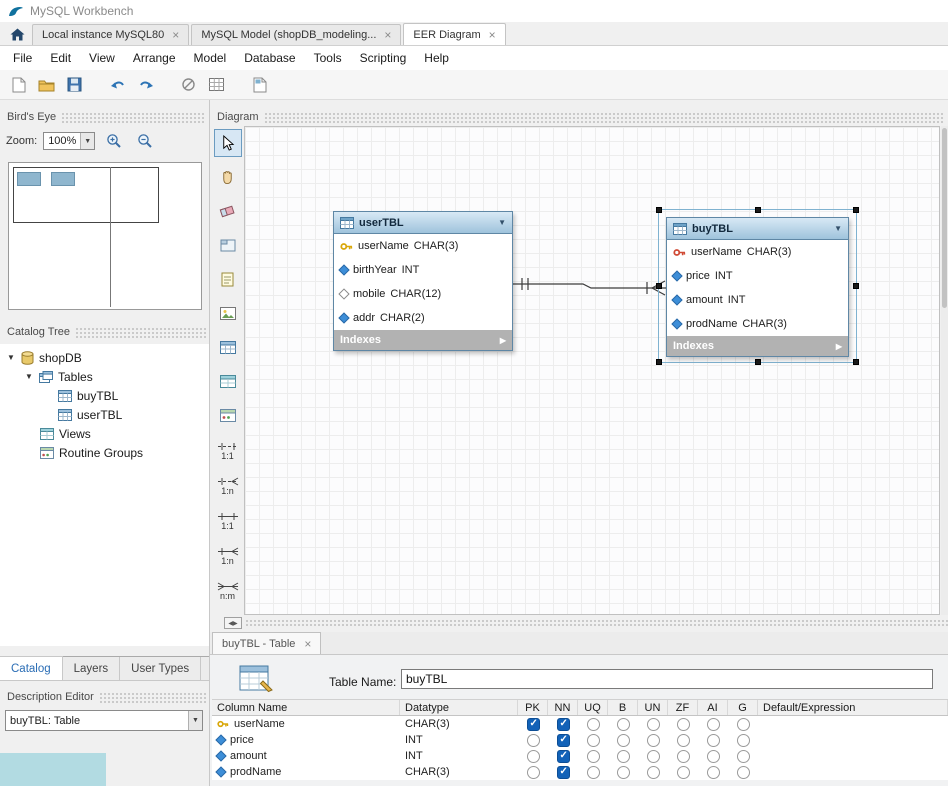 Image resolution: width=948 pixels, height=786 pixels. What do you see at coordinates (104, 414) in the screenshot?
I see `tree-node-usertbl: userTBL` at bounding box center [104, 414].